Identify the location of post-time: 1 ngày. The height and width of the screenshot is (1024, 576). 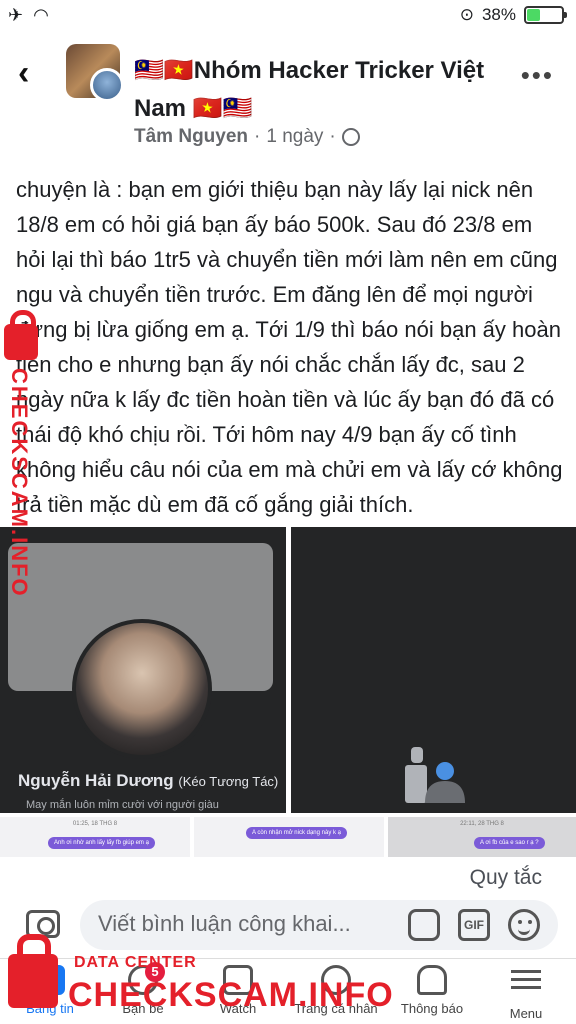
(294, 137).